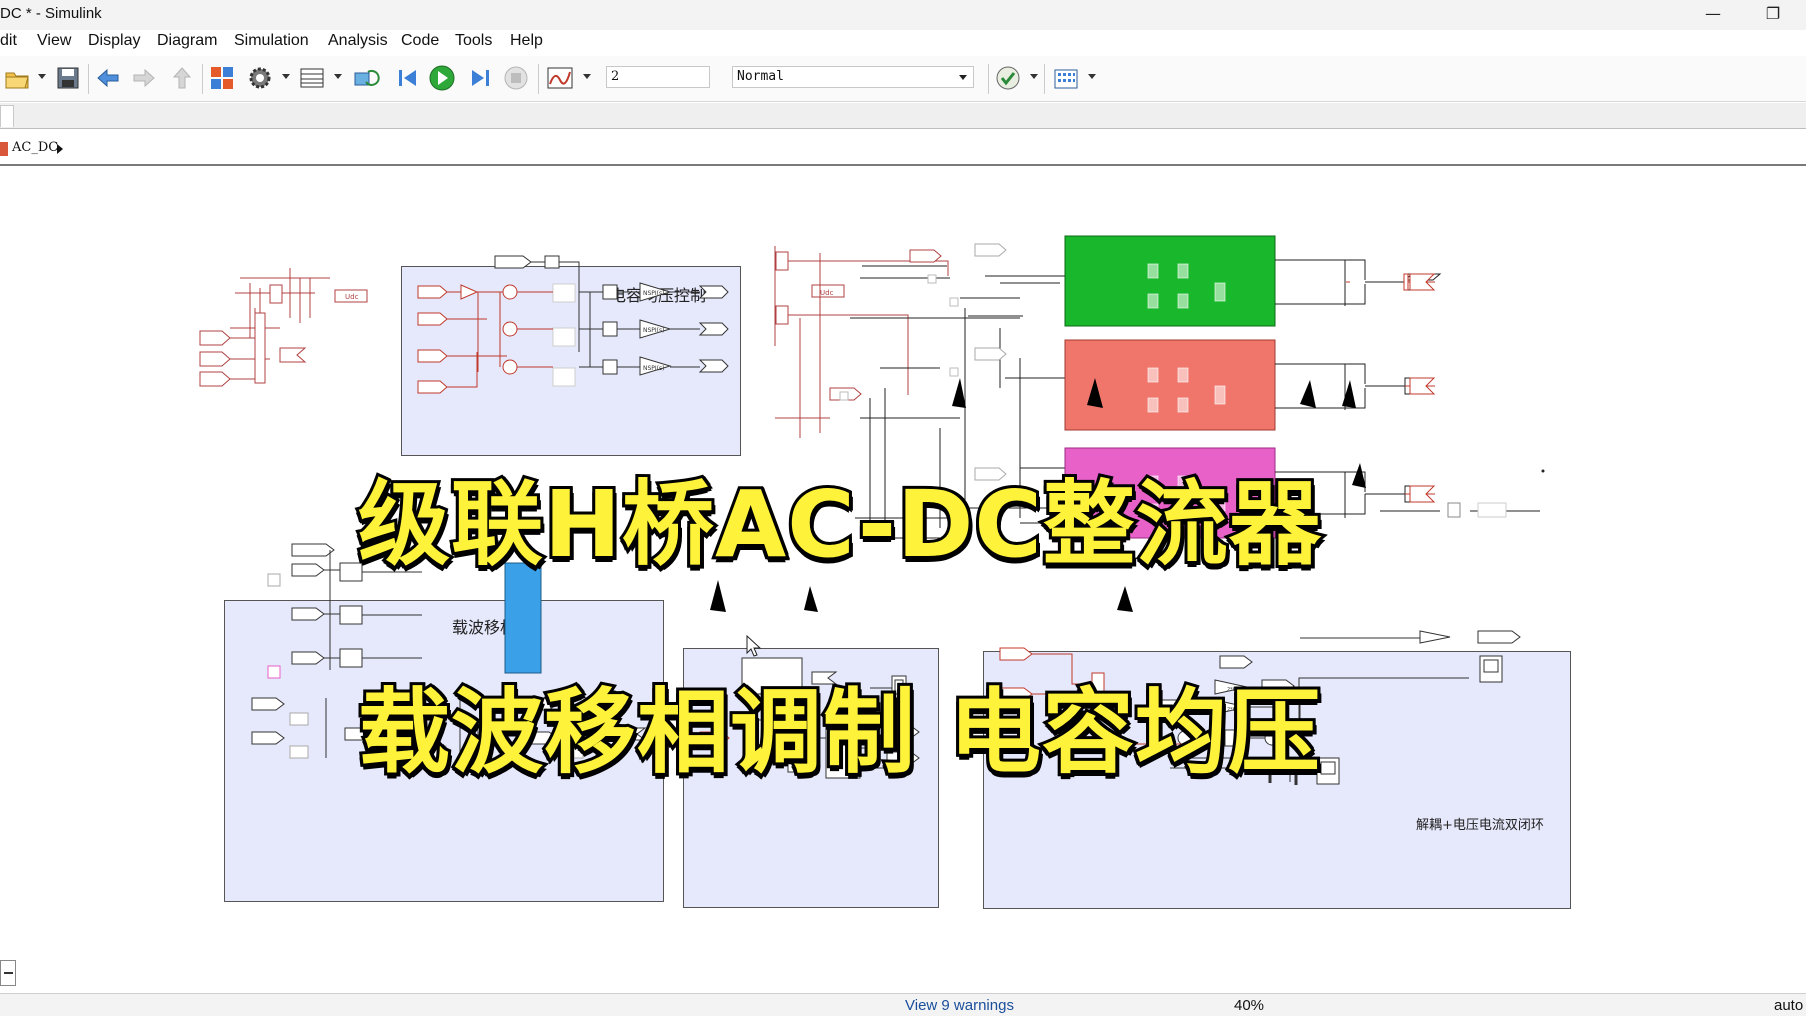 Image resolution: width=1806 pixels, height=1016 pixels. What do you see at coordinates (963, 77) in the screenshot?
I see `chevron-down-icon` at bounding box center [963, 77].